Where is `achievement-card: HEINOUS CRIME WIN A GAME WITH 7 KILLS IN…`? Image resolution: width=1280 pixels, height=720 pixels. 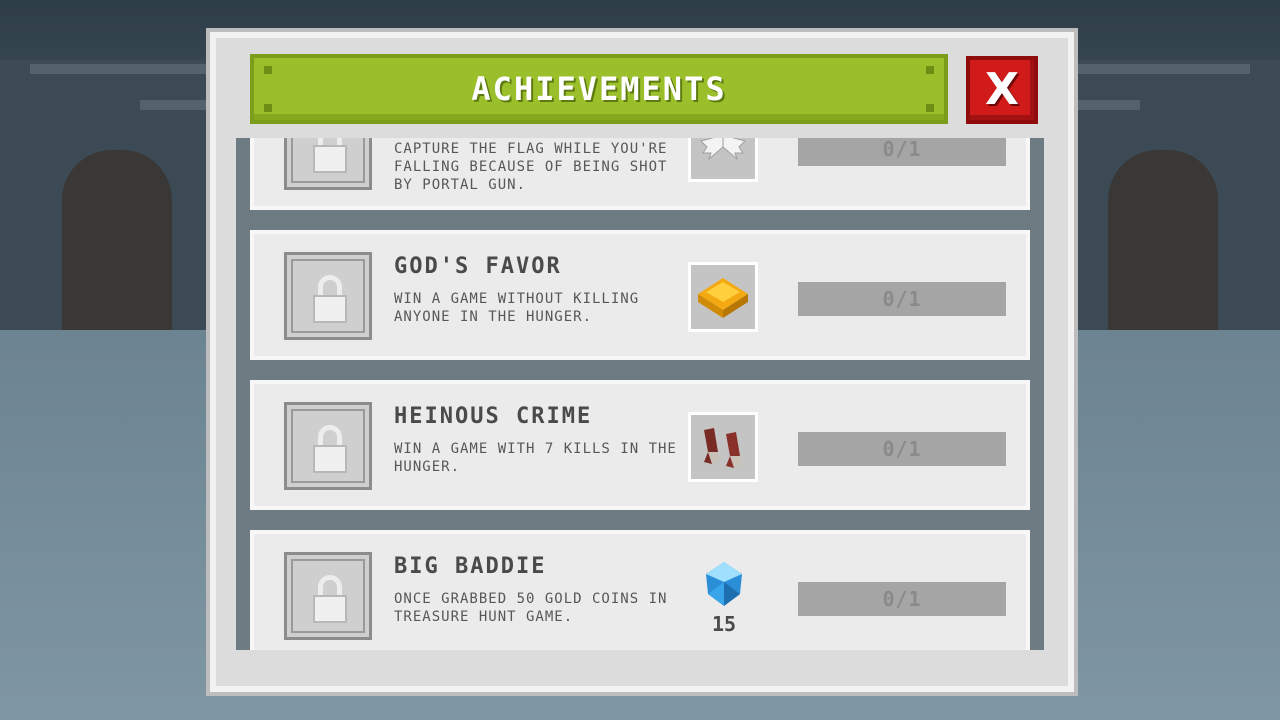 achievement-card: HEINOUS CRIME WIN A GAME WITH 7 KILLS IN… is located at coordinates (640, 445).